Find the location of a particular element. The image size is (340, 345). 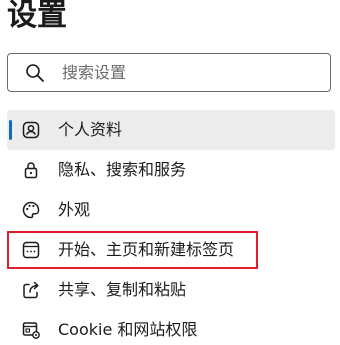

selected-indicator is located at coordinates (10, 130).